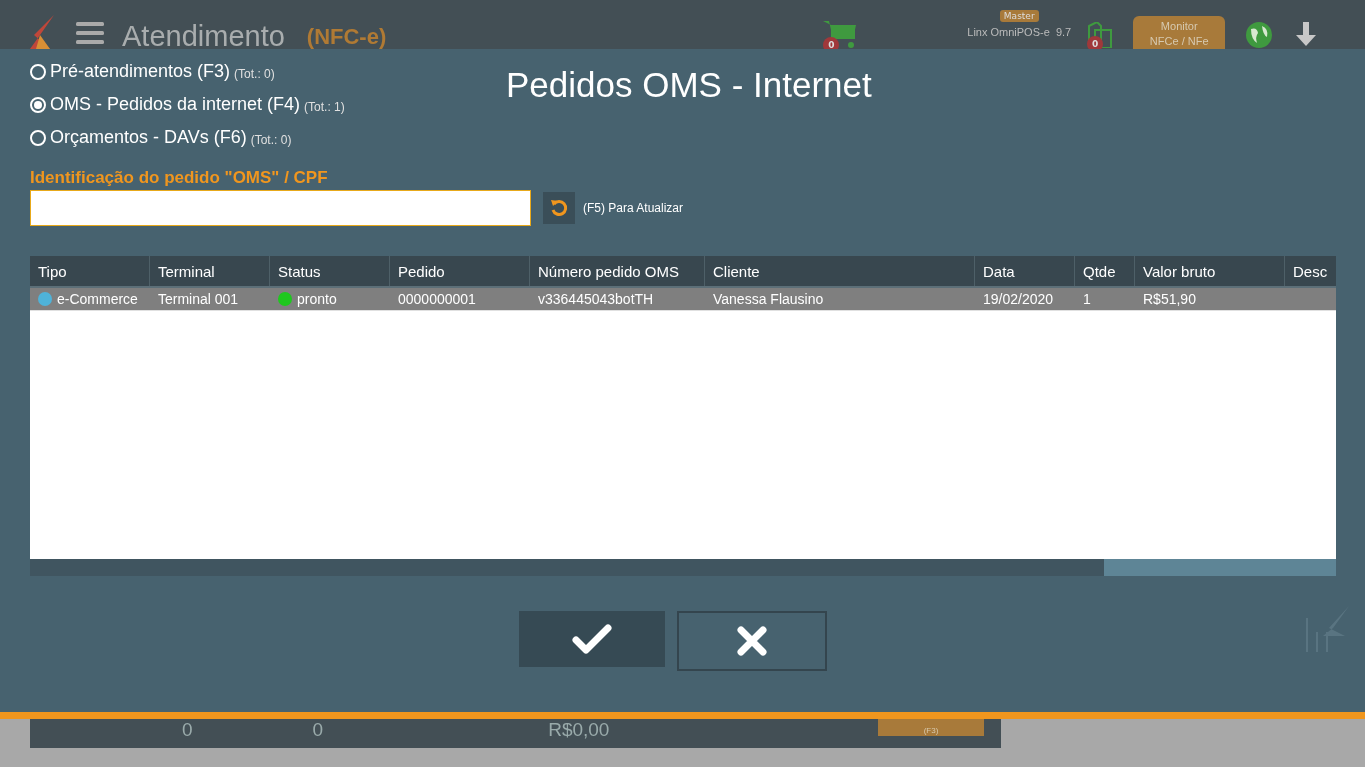  Describe the element at coordinates (579, 730) in the screenshot. I see `total-value: R$0,00` at that location.